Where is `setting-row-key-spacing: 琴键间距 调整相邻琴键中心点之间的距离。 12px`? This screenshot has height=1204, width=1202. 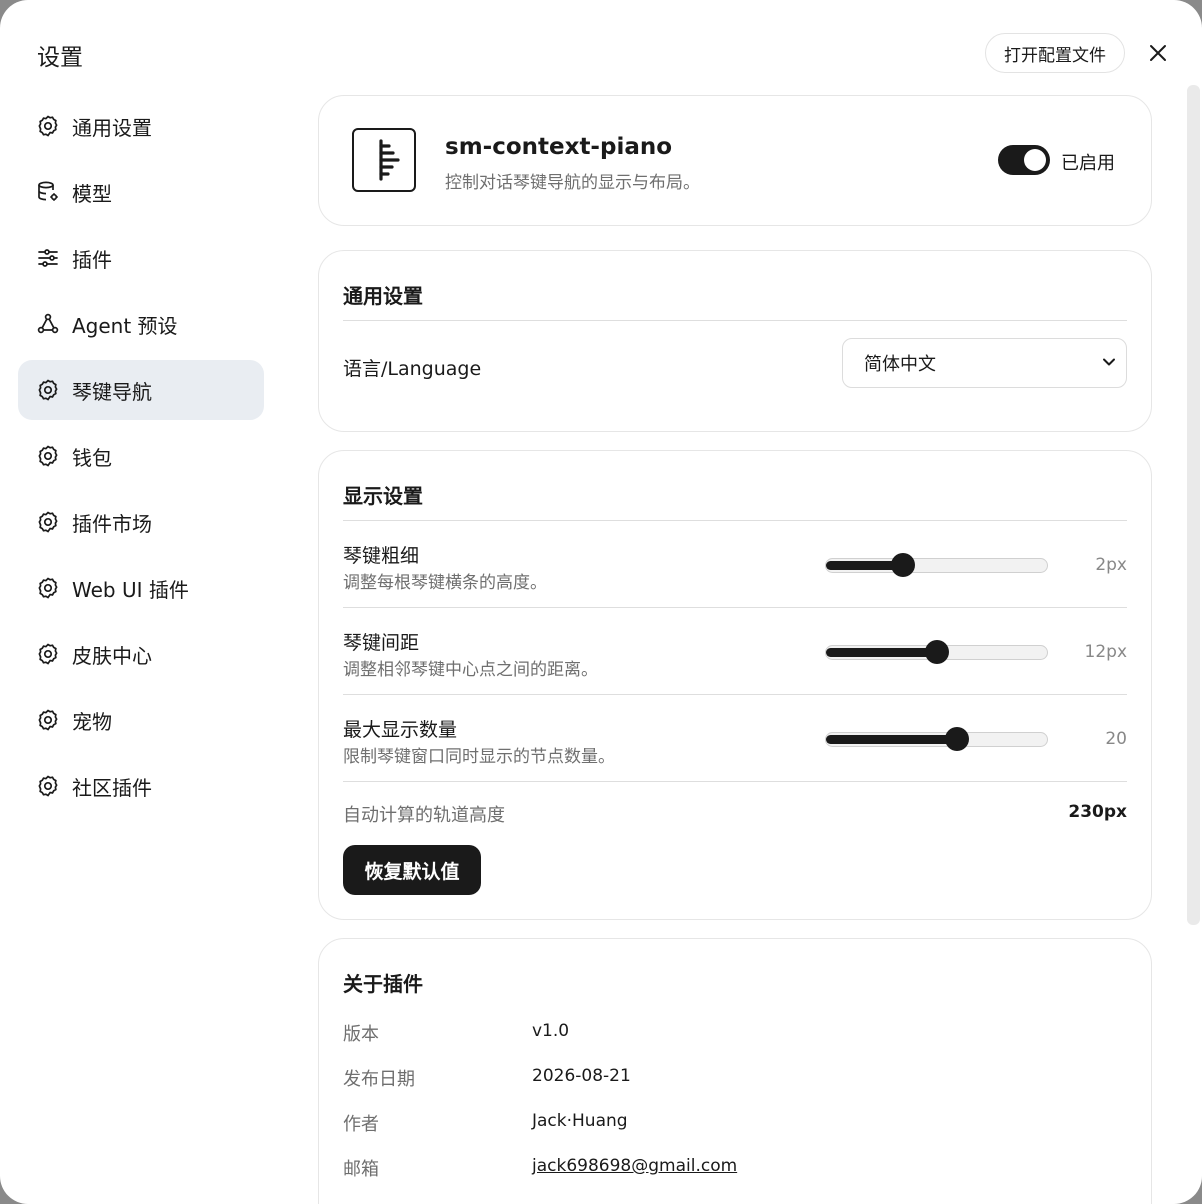 setting-row-key-spacing: 琴键间距 调整相邻琴键中心点之间的距离。 12px is located at coordinates (735, 651).